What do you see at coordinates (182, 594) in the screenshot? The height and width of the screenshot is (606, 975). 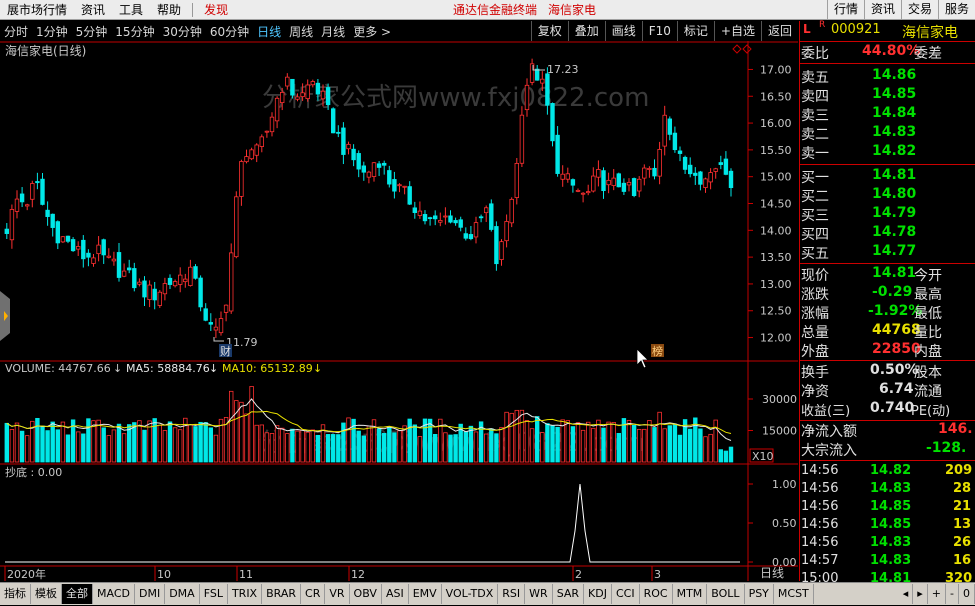 I see `indicator-tab: DMA` at bounding box center [182, 594].